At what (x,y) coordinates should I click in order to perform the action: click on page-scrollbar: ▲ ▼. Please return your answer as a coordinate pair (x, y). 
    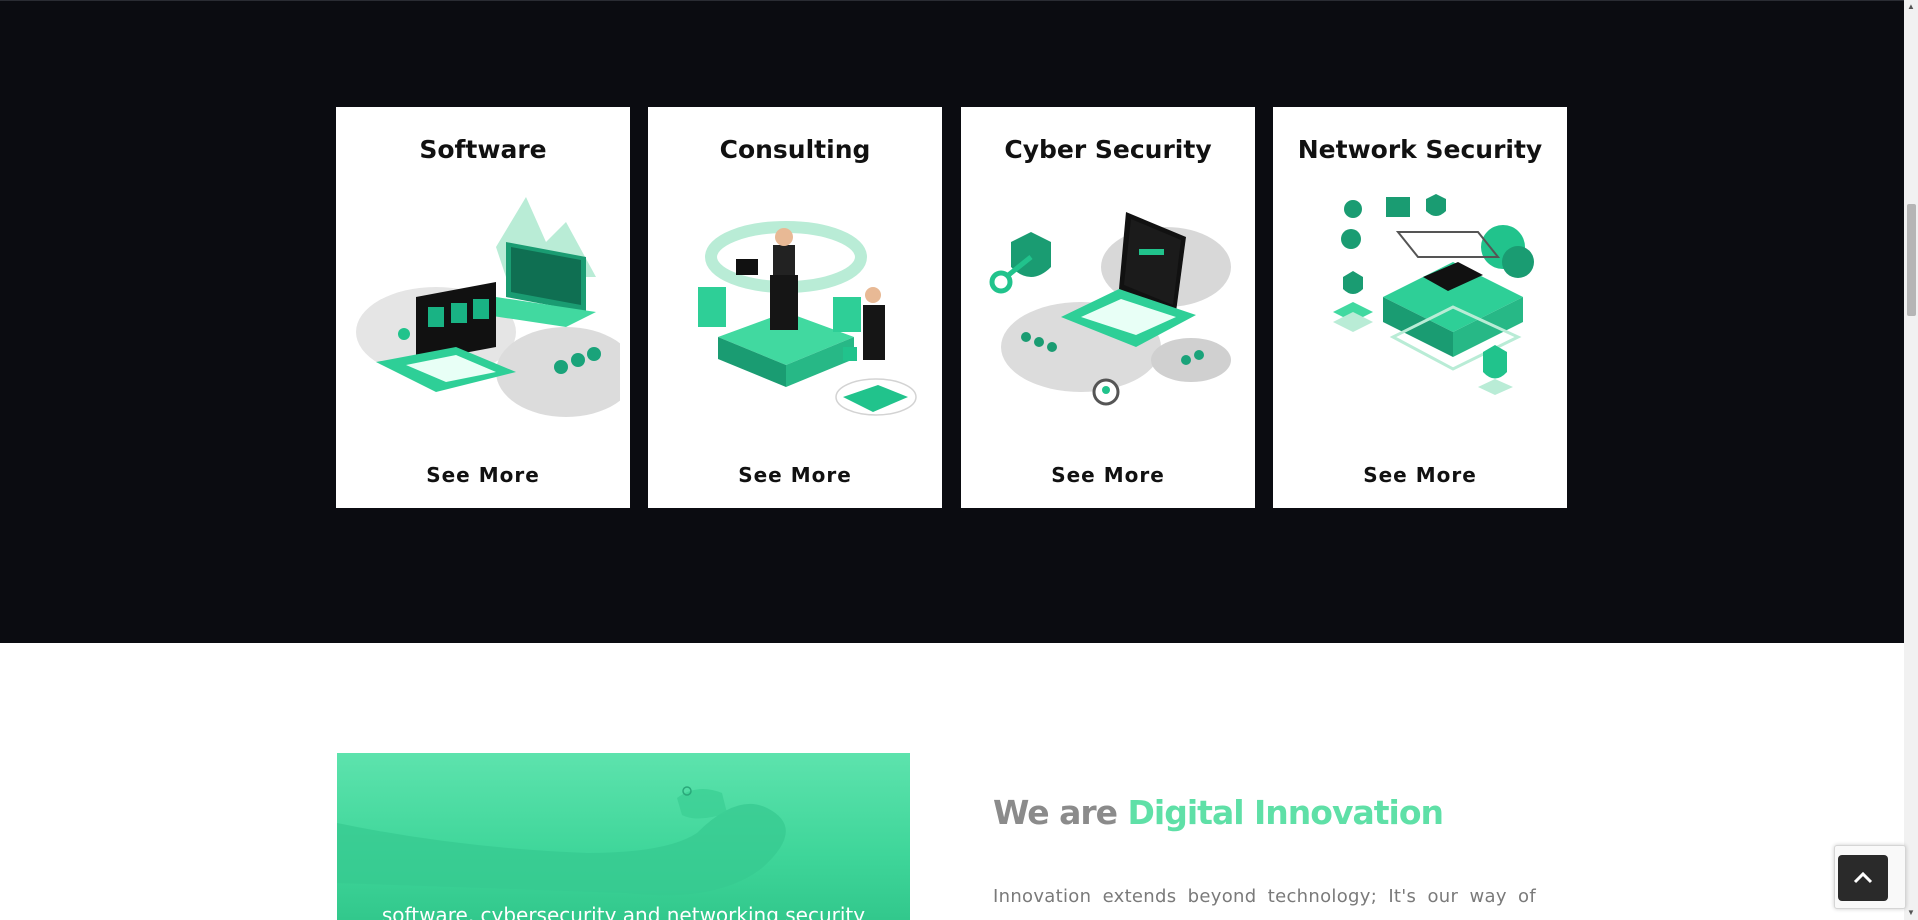
    Looking at the image, I should click on (1911, 460).